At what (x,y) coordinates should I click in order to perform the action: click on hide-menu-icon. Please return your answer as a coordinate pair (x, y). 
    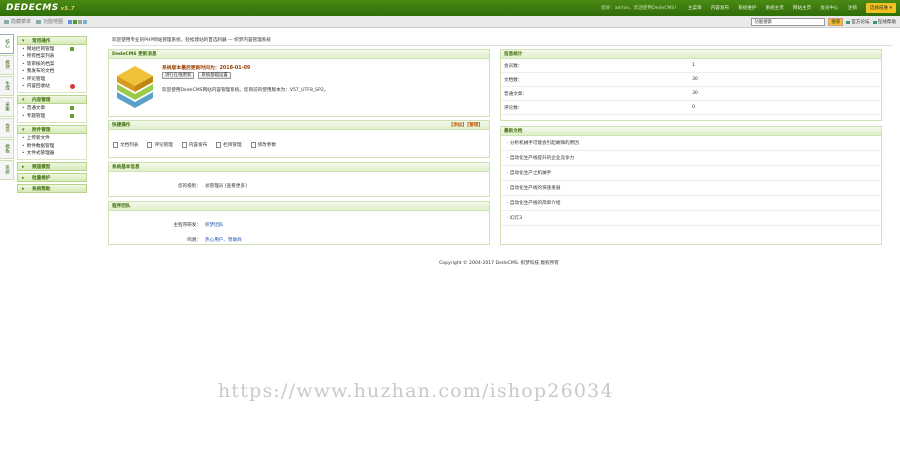
    Looking at the image, I should click on (6, 21).